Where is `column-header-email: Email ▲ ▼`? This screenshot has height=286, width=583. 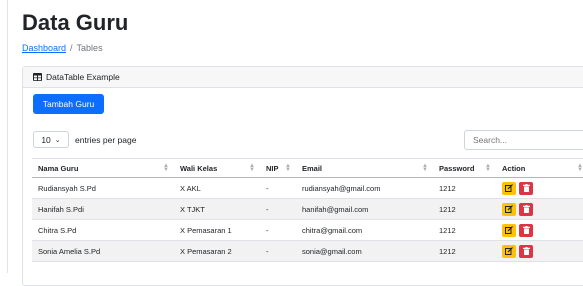
column-header-email: Email ▲ ▼ is located at coordinates (364, 168).